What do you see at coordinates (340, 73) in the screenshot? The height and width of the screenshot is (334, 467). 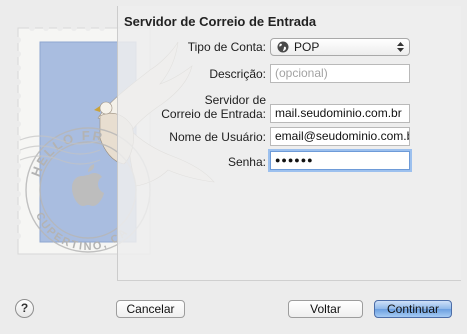 I see `description-field: (opcional)` at bounding box center [340, 73].